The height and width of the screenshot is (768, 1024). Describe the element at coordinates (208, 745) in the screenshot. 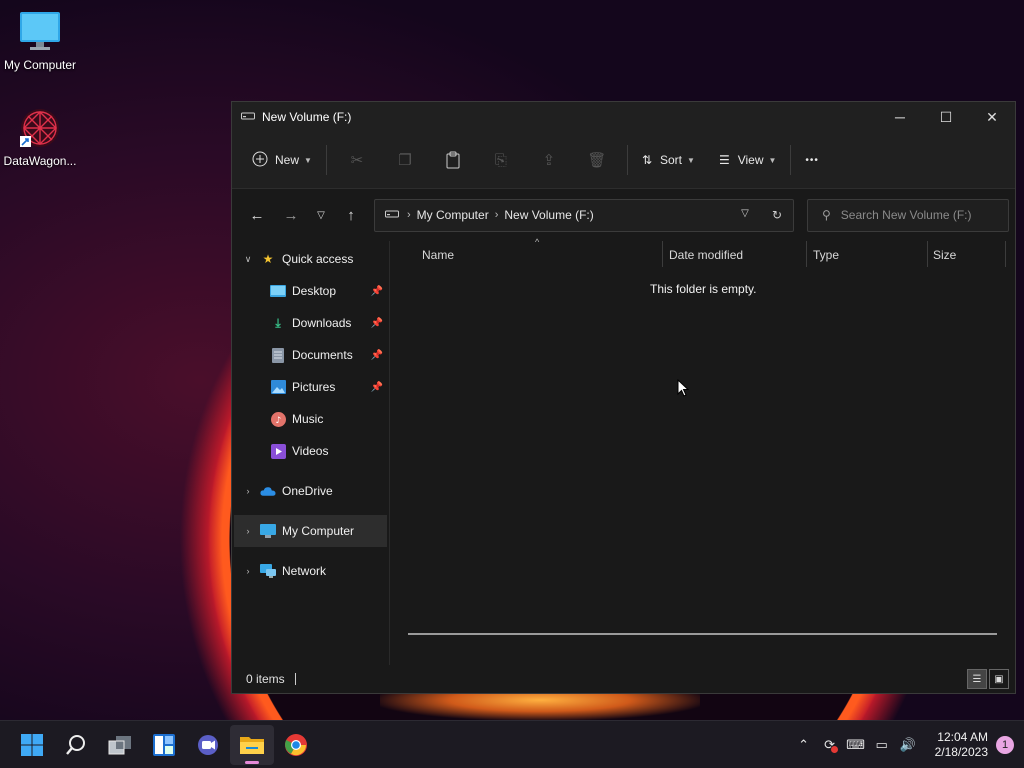

I see `chat-icon` at that location.